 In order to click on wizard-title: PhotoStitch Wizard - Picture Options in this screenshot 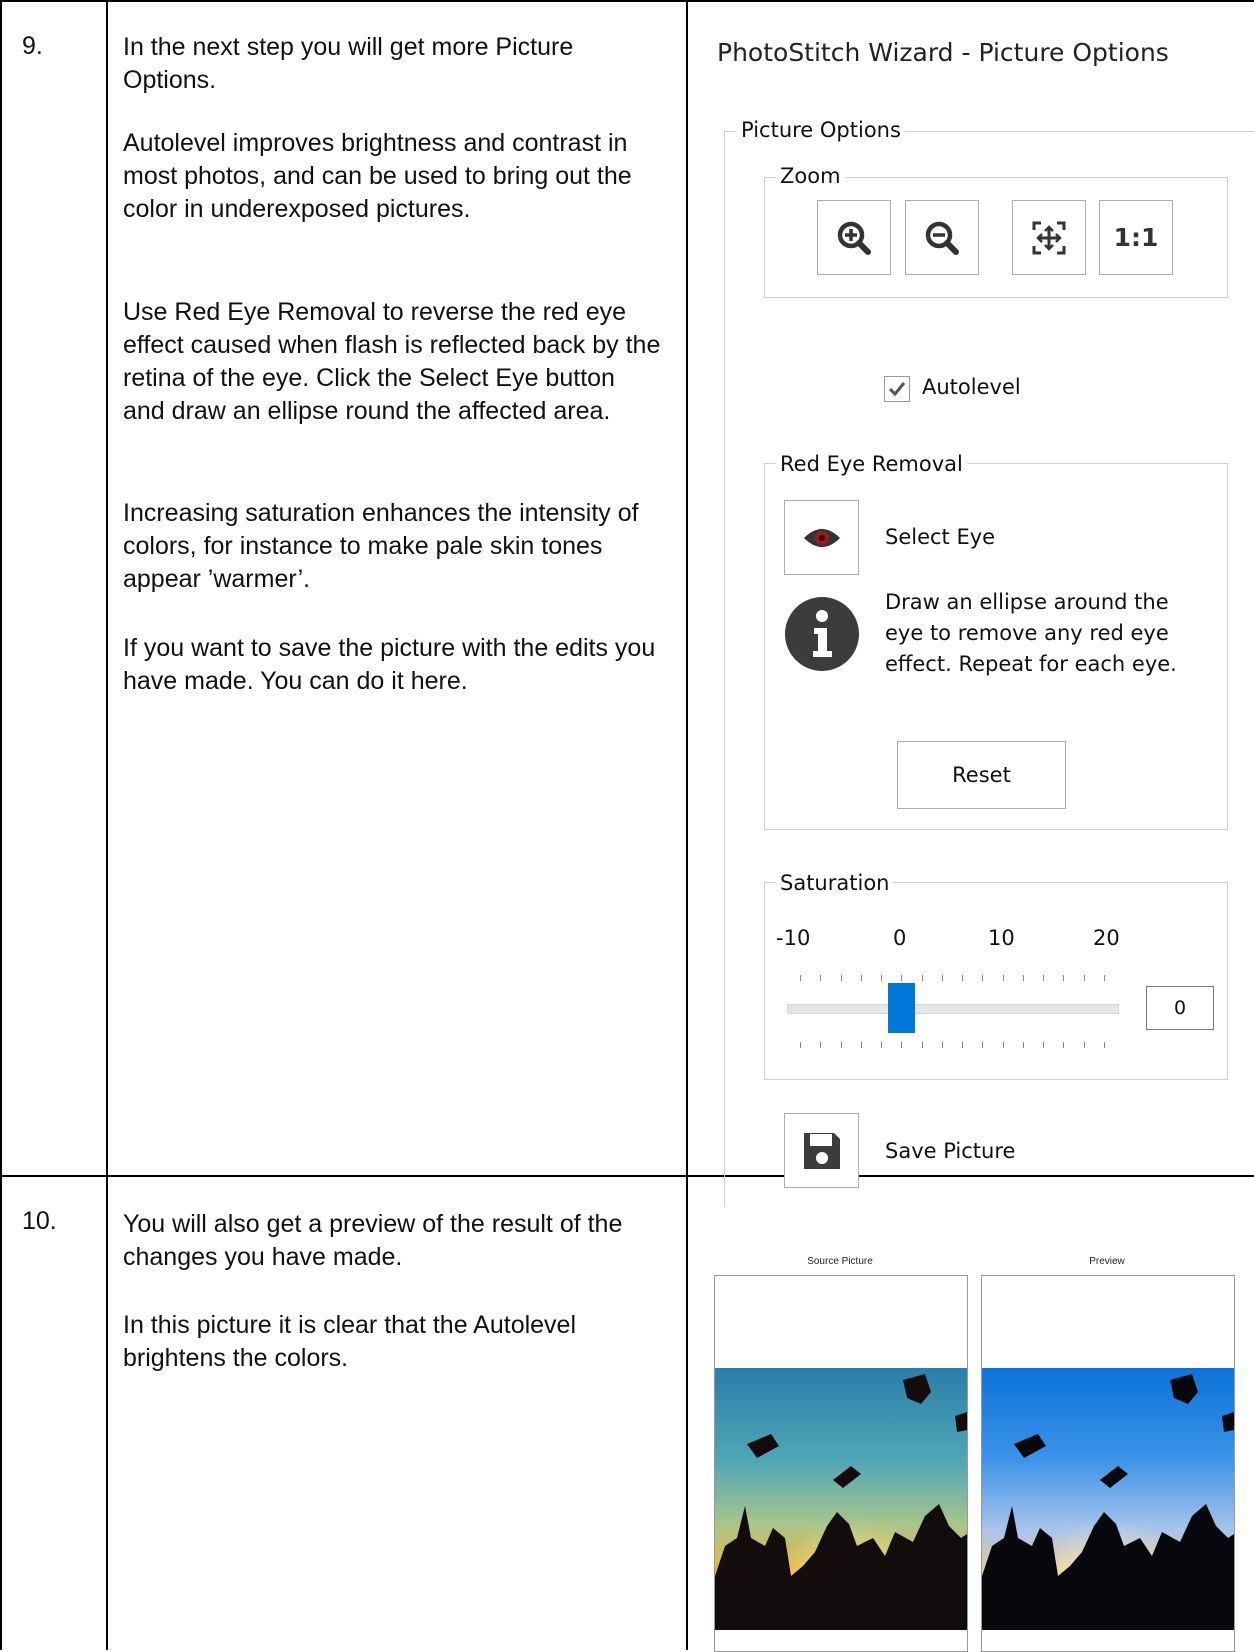, I will do `click(943, 52)`.